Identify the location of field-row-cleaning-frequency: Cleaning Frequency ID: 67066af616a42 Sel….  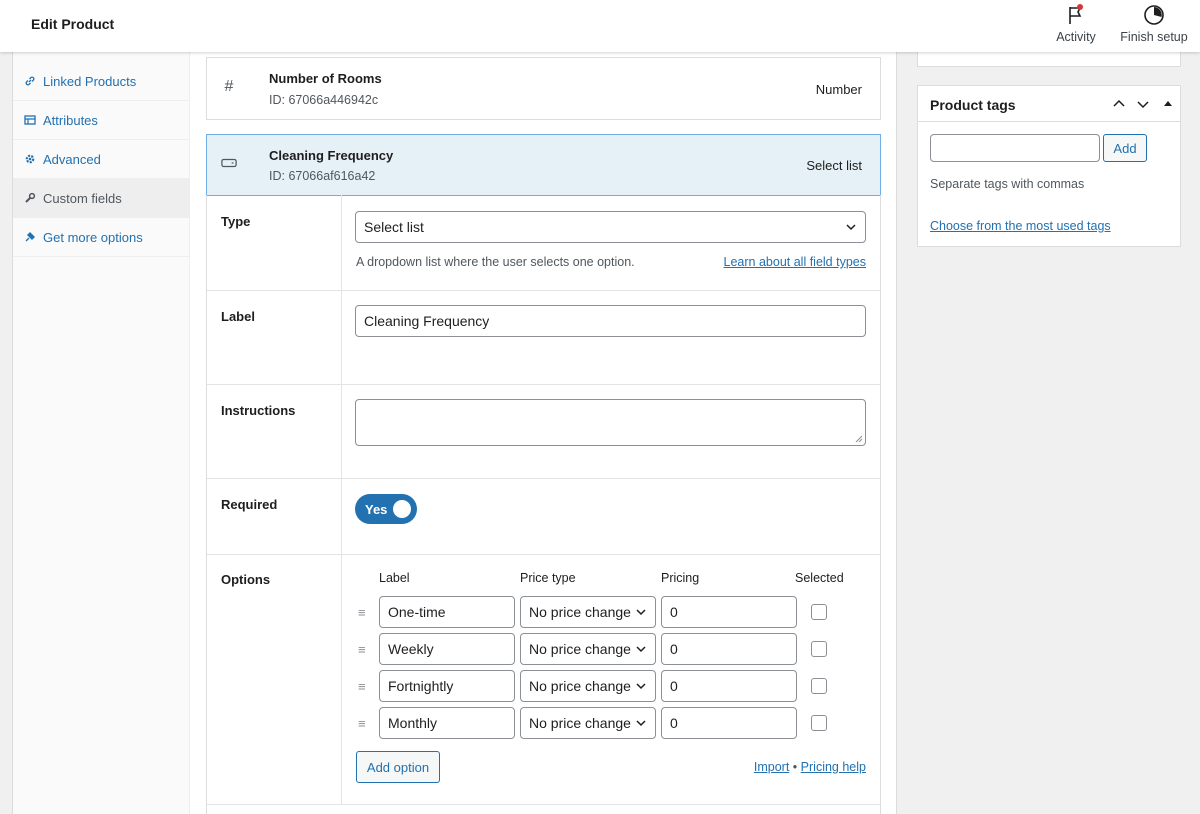
(543, 165).